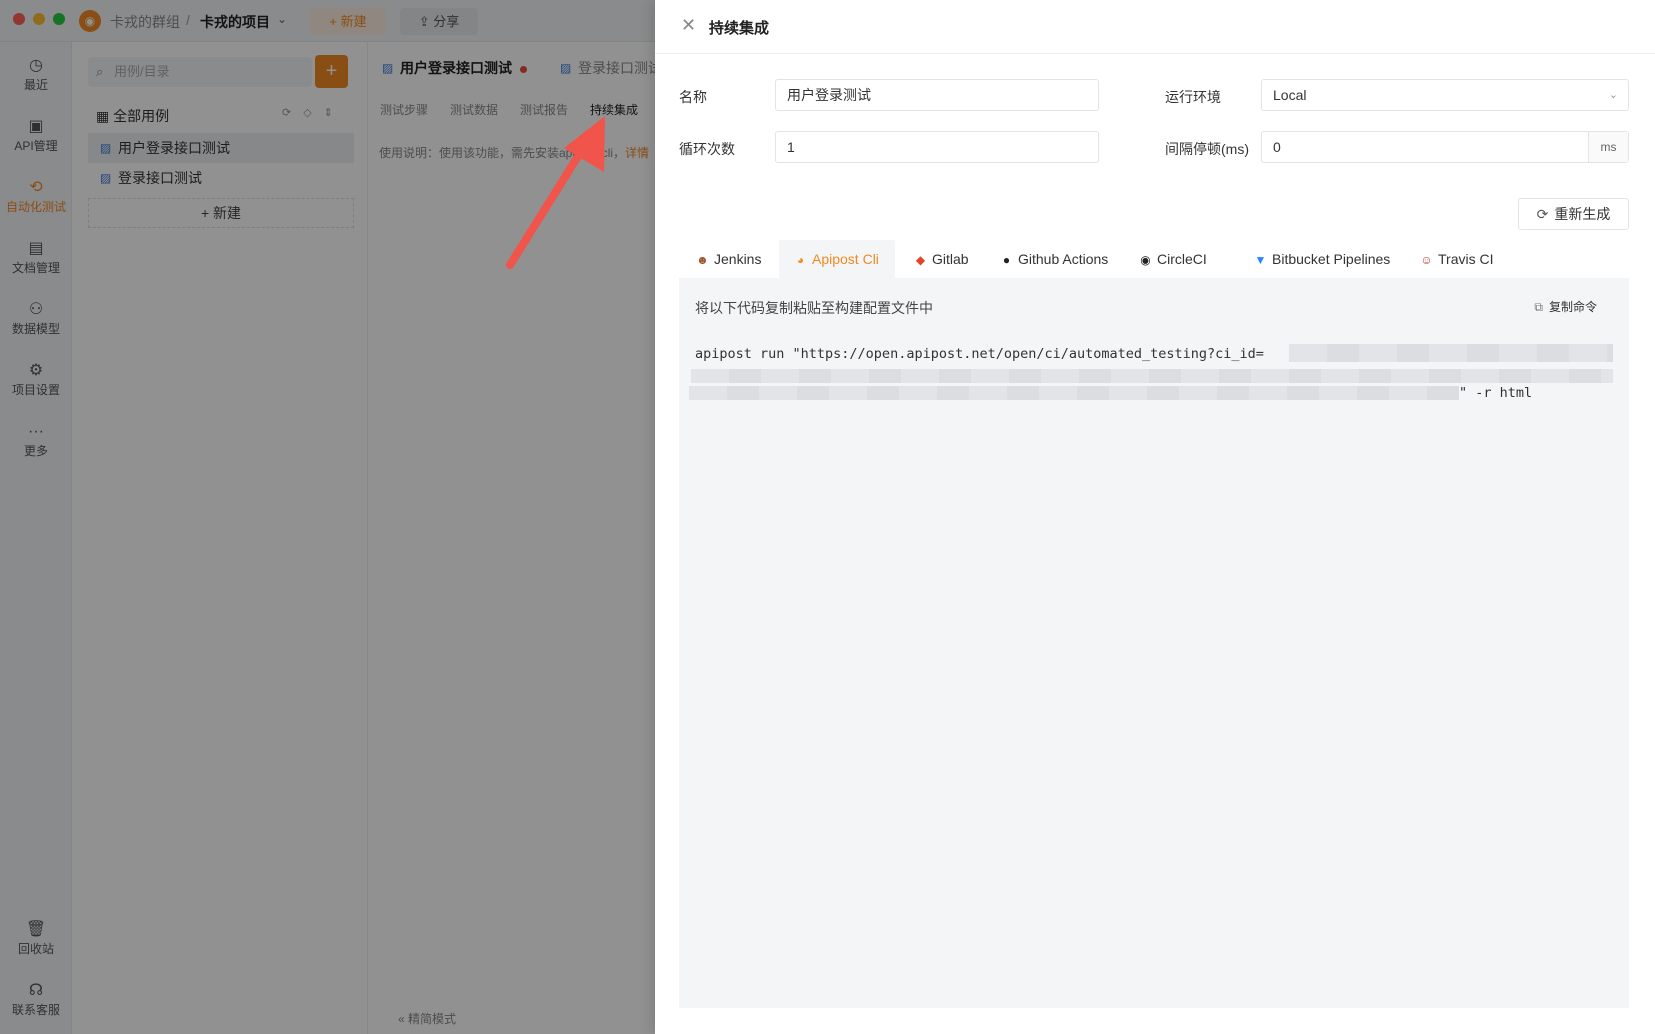 This screenshot has width=1655, height=1034. What do you see at coordinates (800, 260) in the screenshot?
I see `apipost-icon: ◕` at bounding box center [800, 260].